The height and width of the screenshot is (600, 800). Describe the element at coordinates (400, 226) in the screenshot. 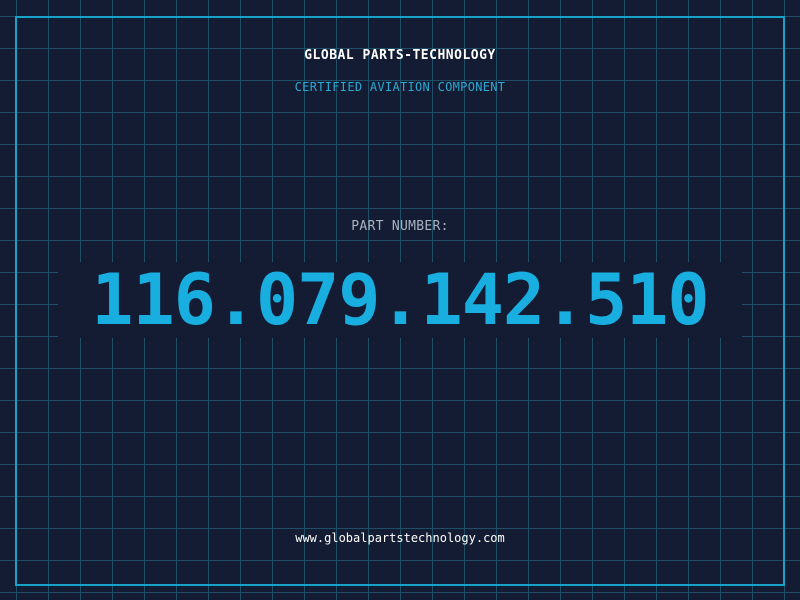

I see `part-number-label: PART NUMBER:` at that location.